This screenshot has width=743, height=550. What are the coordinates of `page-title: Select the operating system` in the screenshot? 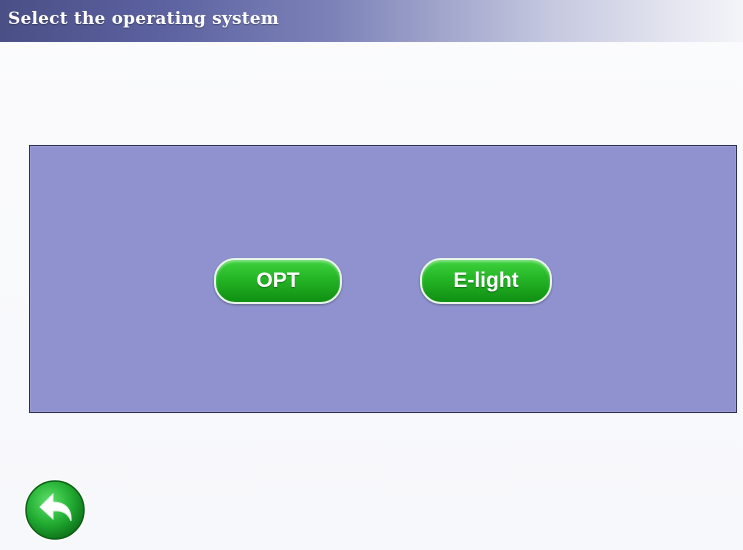 It's located at (143, 19).